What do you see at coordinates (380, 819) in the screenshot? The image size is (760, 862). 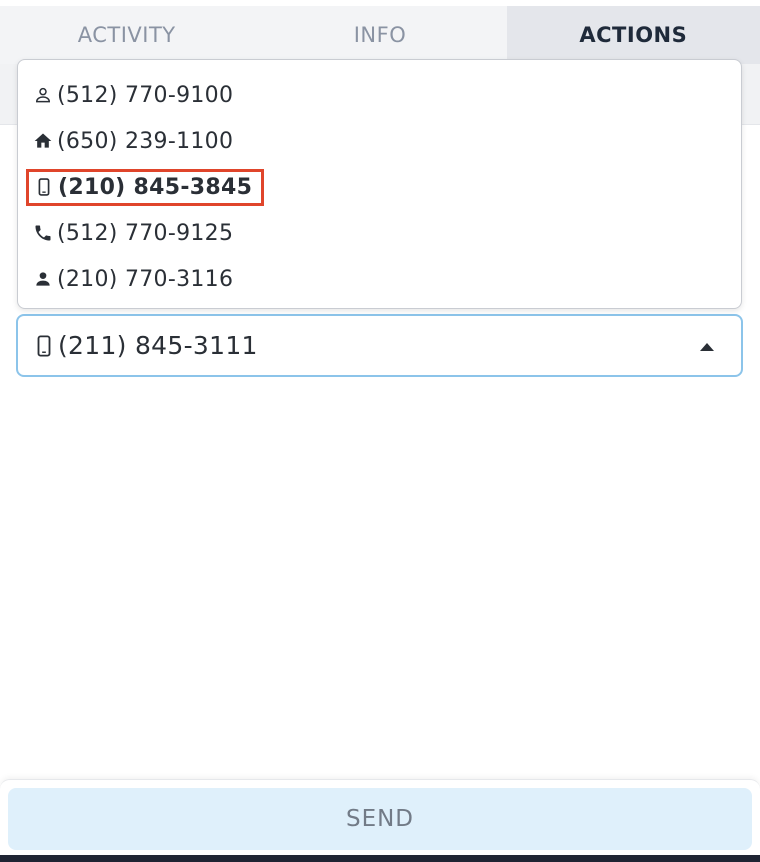 I see `send-button: SEND` at bounding box center [380, 819].